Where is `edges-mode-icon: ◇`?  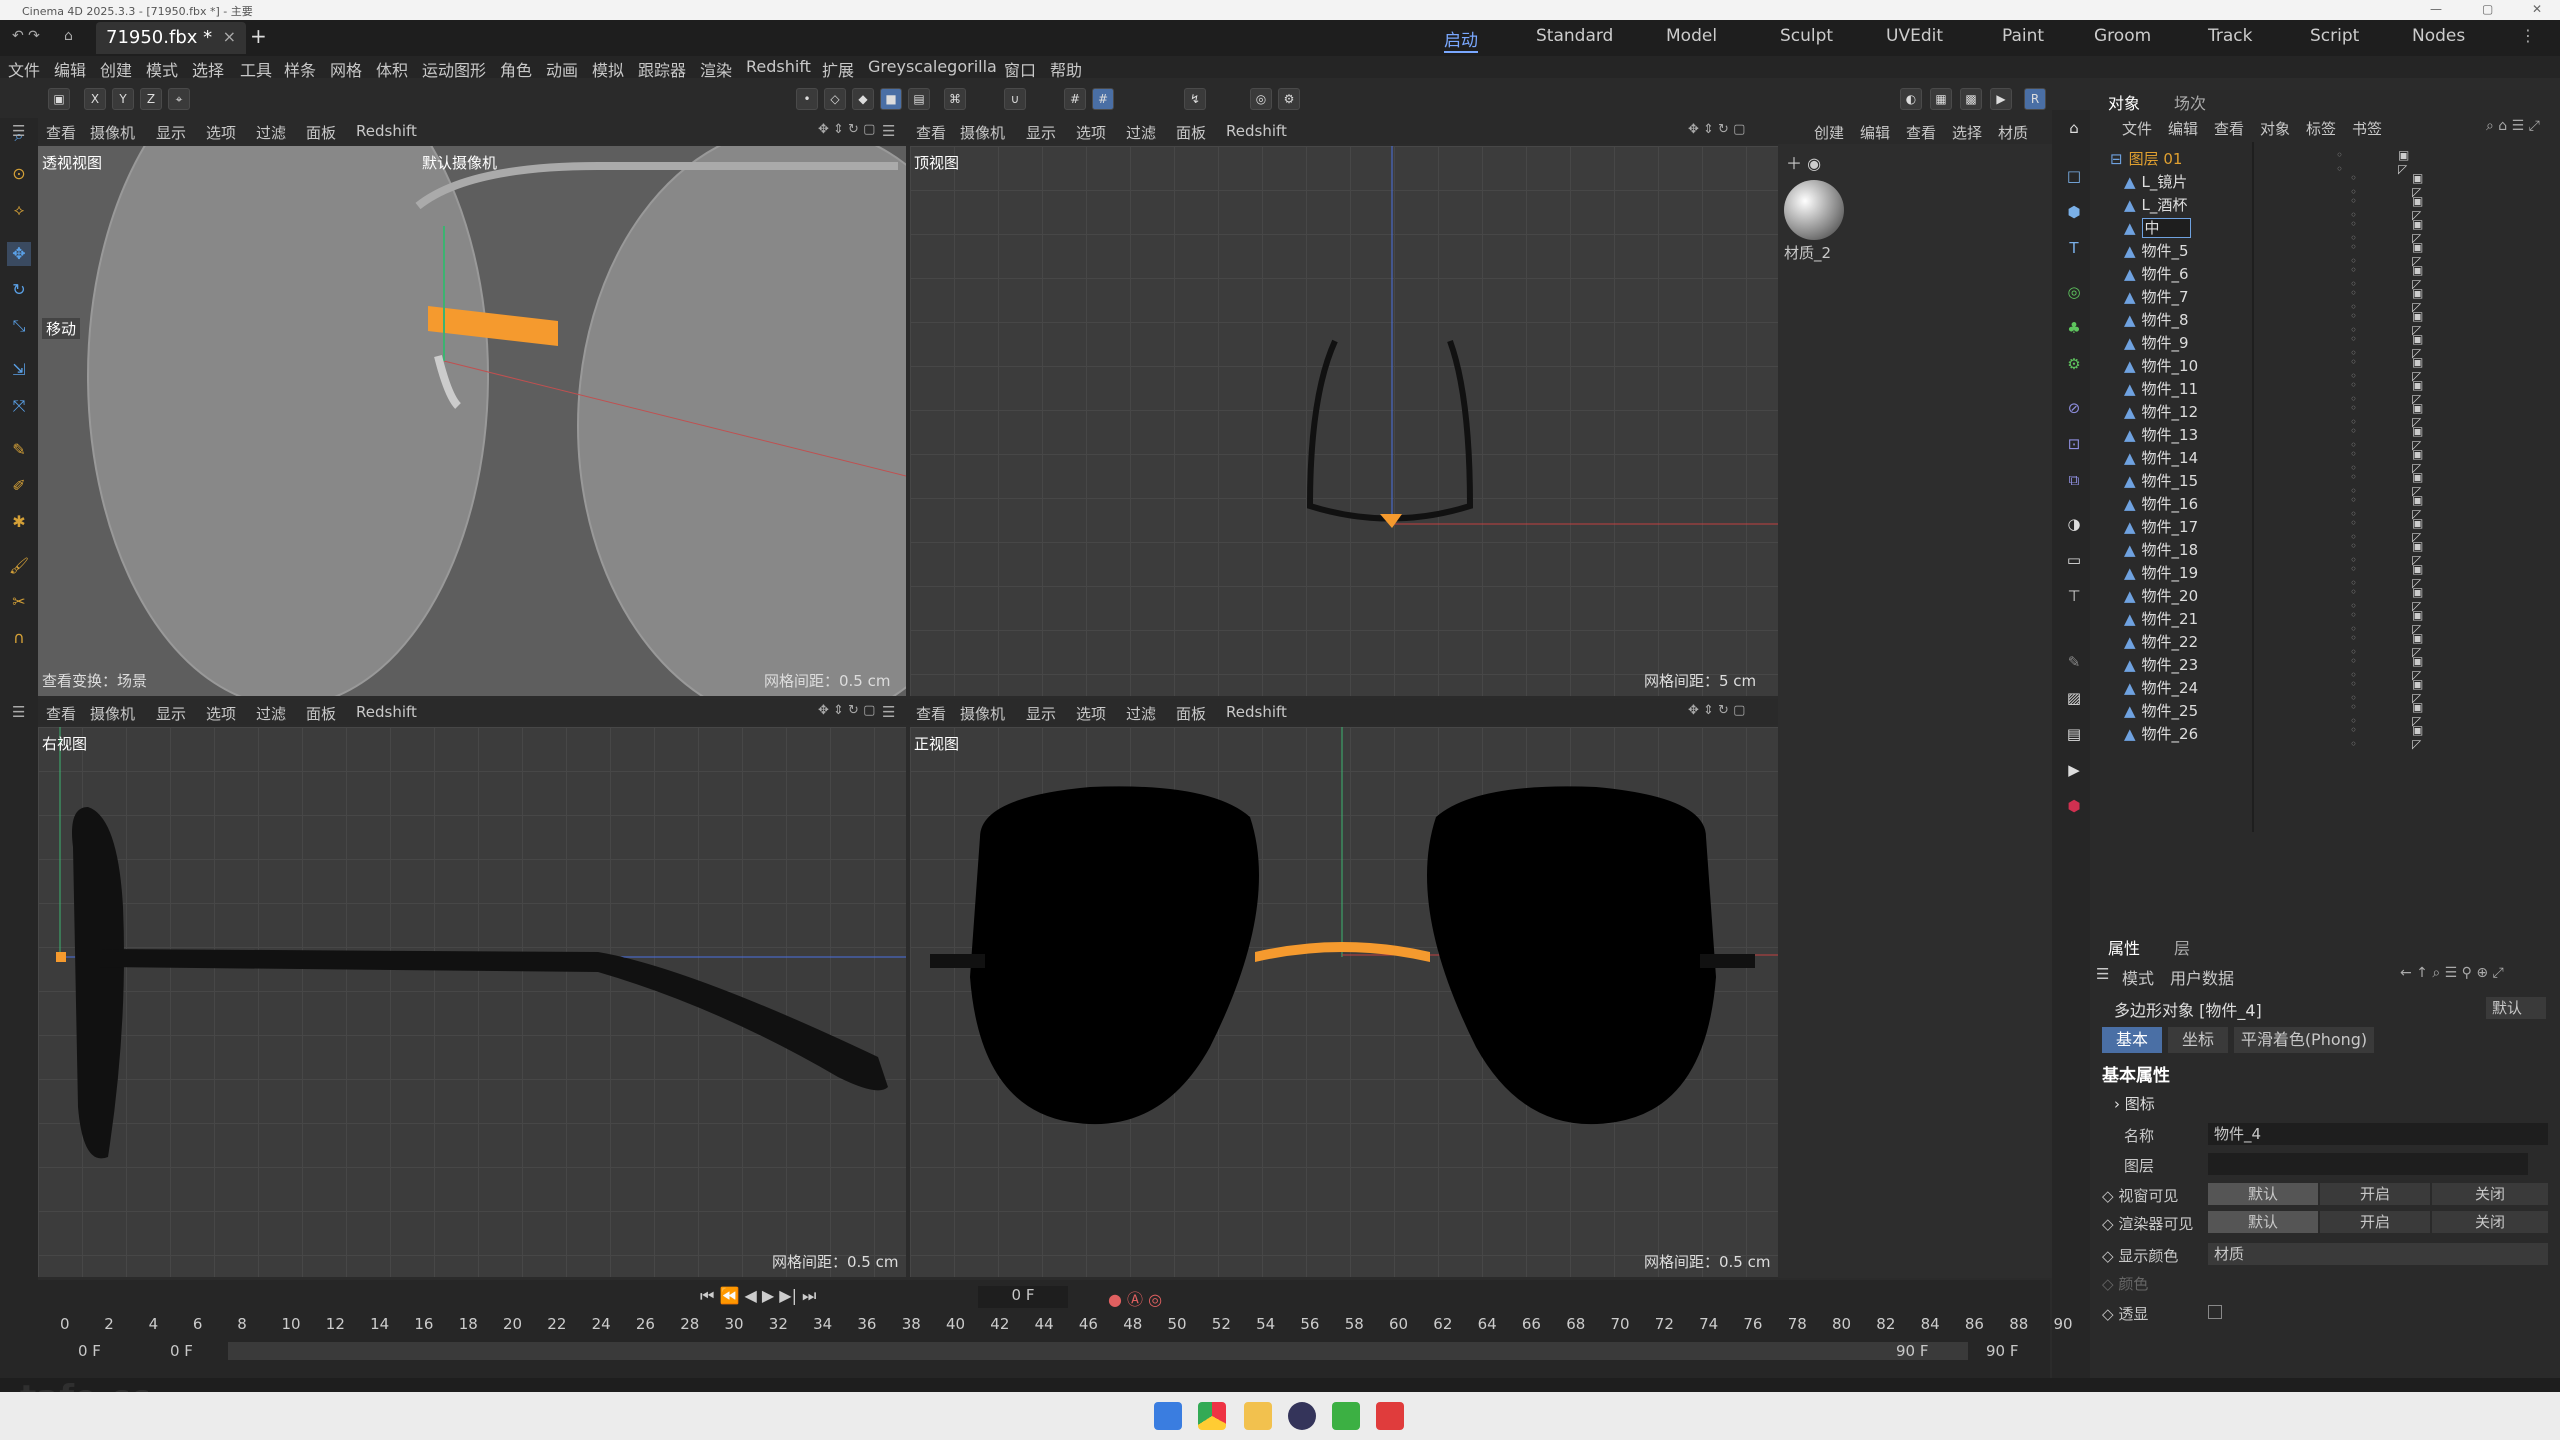
edges-mode-icon: ◇ is located at coordinates (835, 99).